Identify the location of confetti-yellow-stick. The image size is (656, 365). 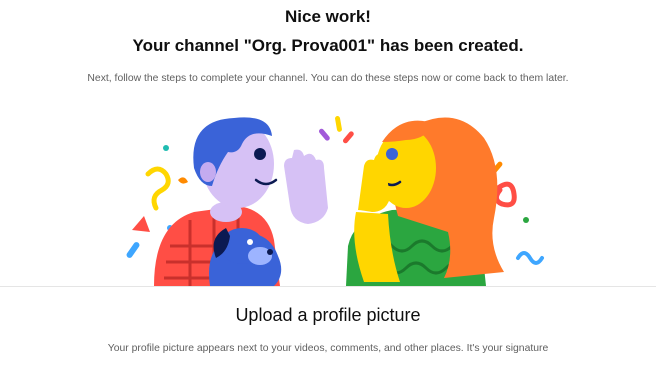
(338, 123).